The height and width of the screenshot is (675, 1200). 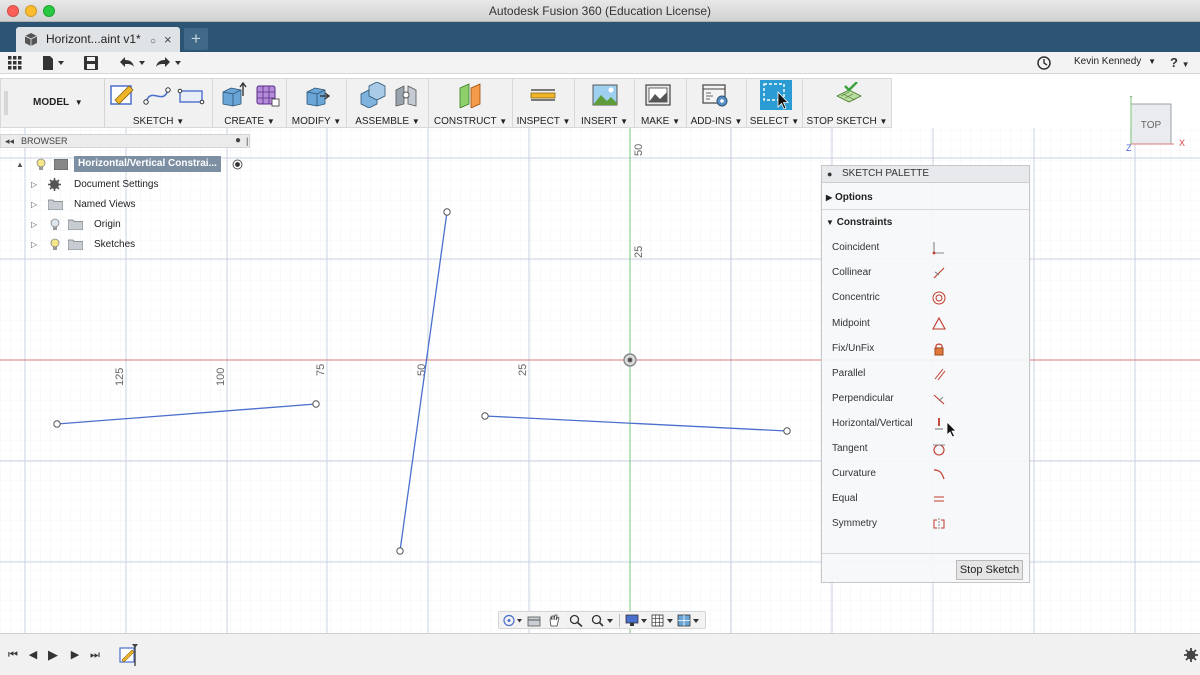 I want to click on quick-access-bar: Kevin Kennedy ▼ ? ▼, so click(x=600, y=63).